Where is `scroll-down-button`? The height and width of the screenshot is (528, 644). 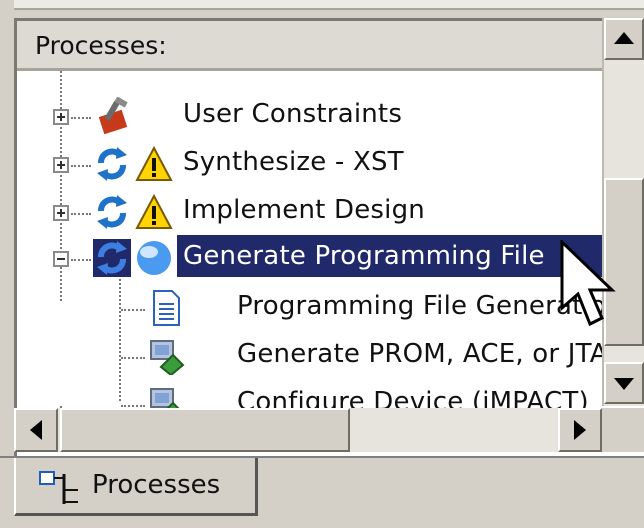
scroll-down-button is located at coordinates (624, 383).